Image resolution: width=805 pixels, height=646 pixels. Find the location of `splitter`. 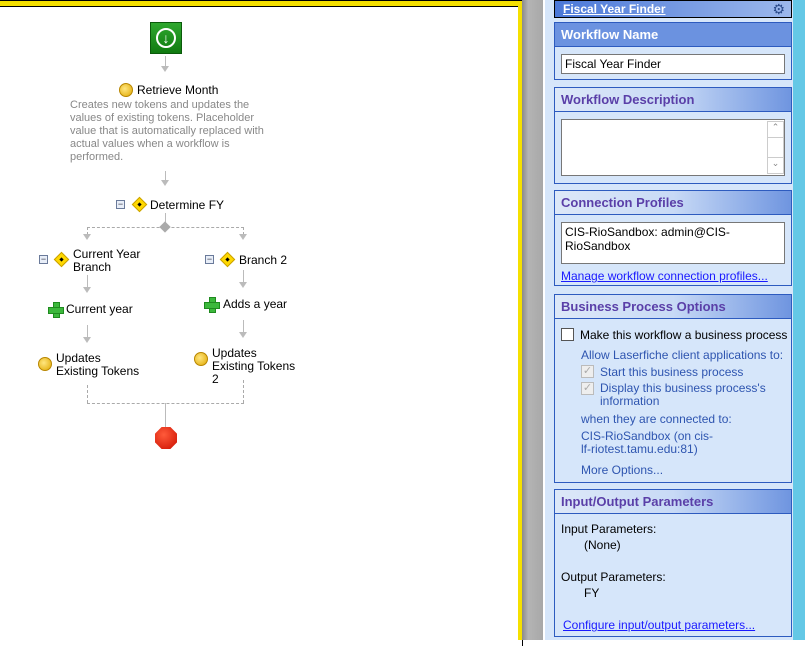

splitter is located at coordinates (532, 320).